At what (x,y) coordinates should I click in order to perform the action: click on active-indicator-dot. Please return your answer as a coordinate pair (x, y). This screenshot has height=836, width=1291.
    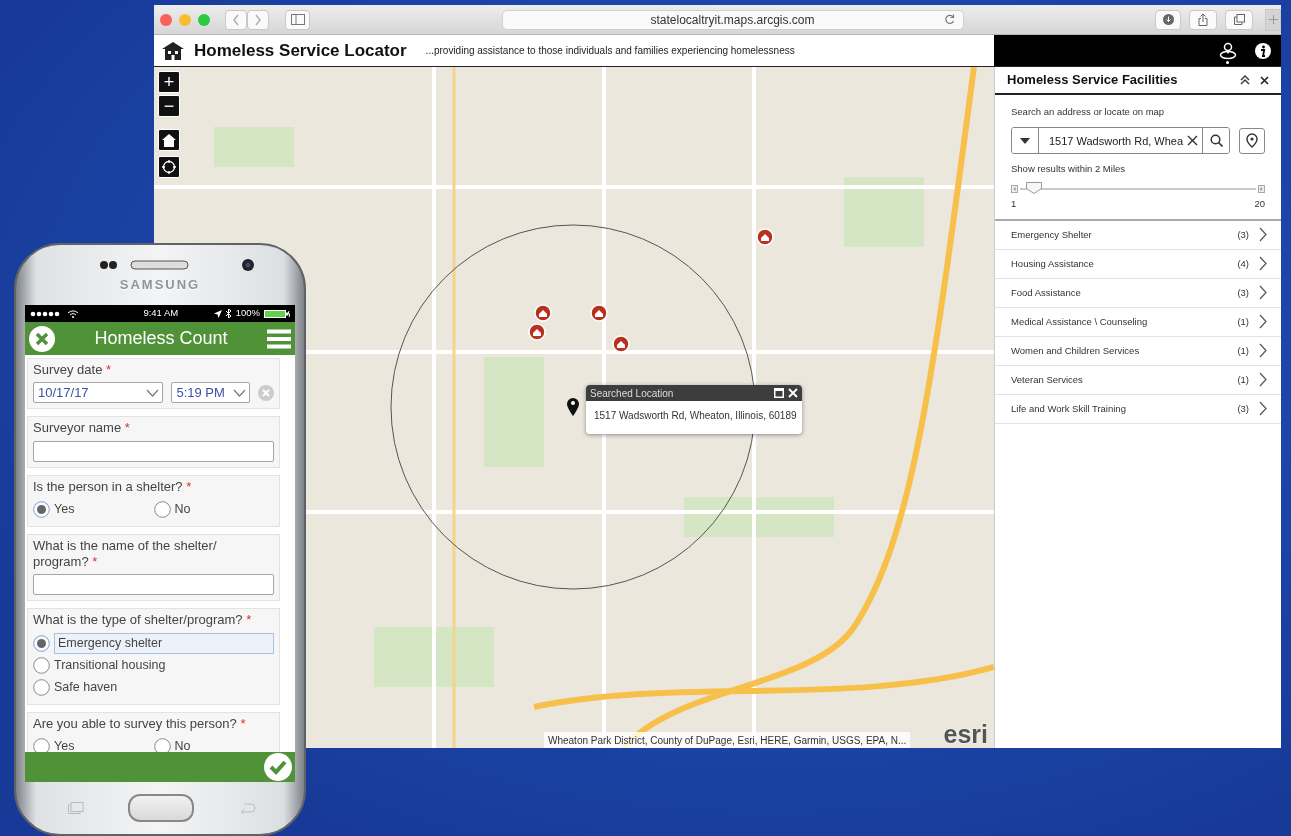
    Looking at the image, I should click on (1227, 62).